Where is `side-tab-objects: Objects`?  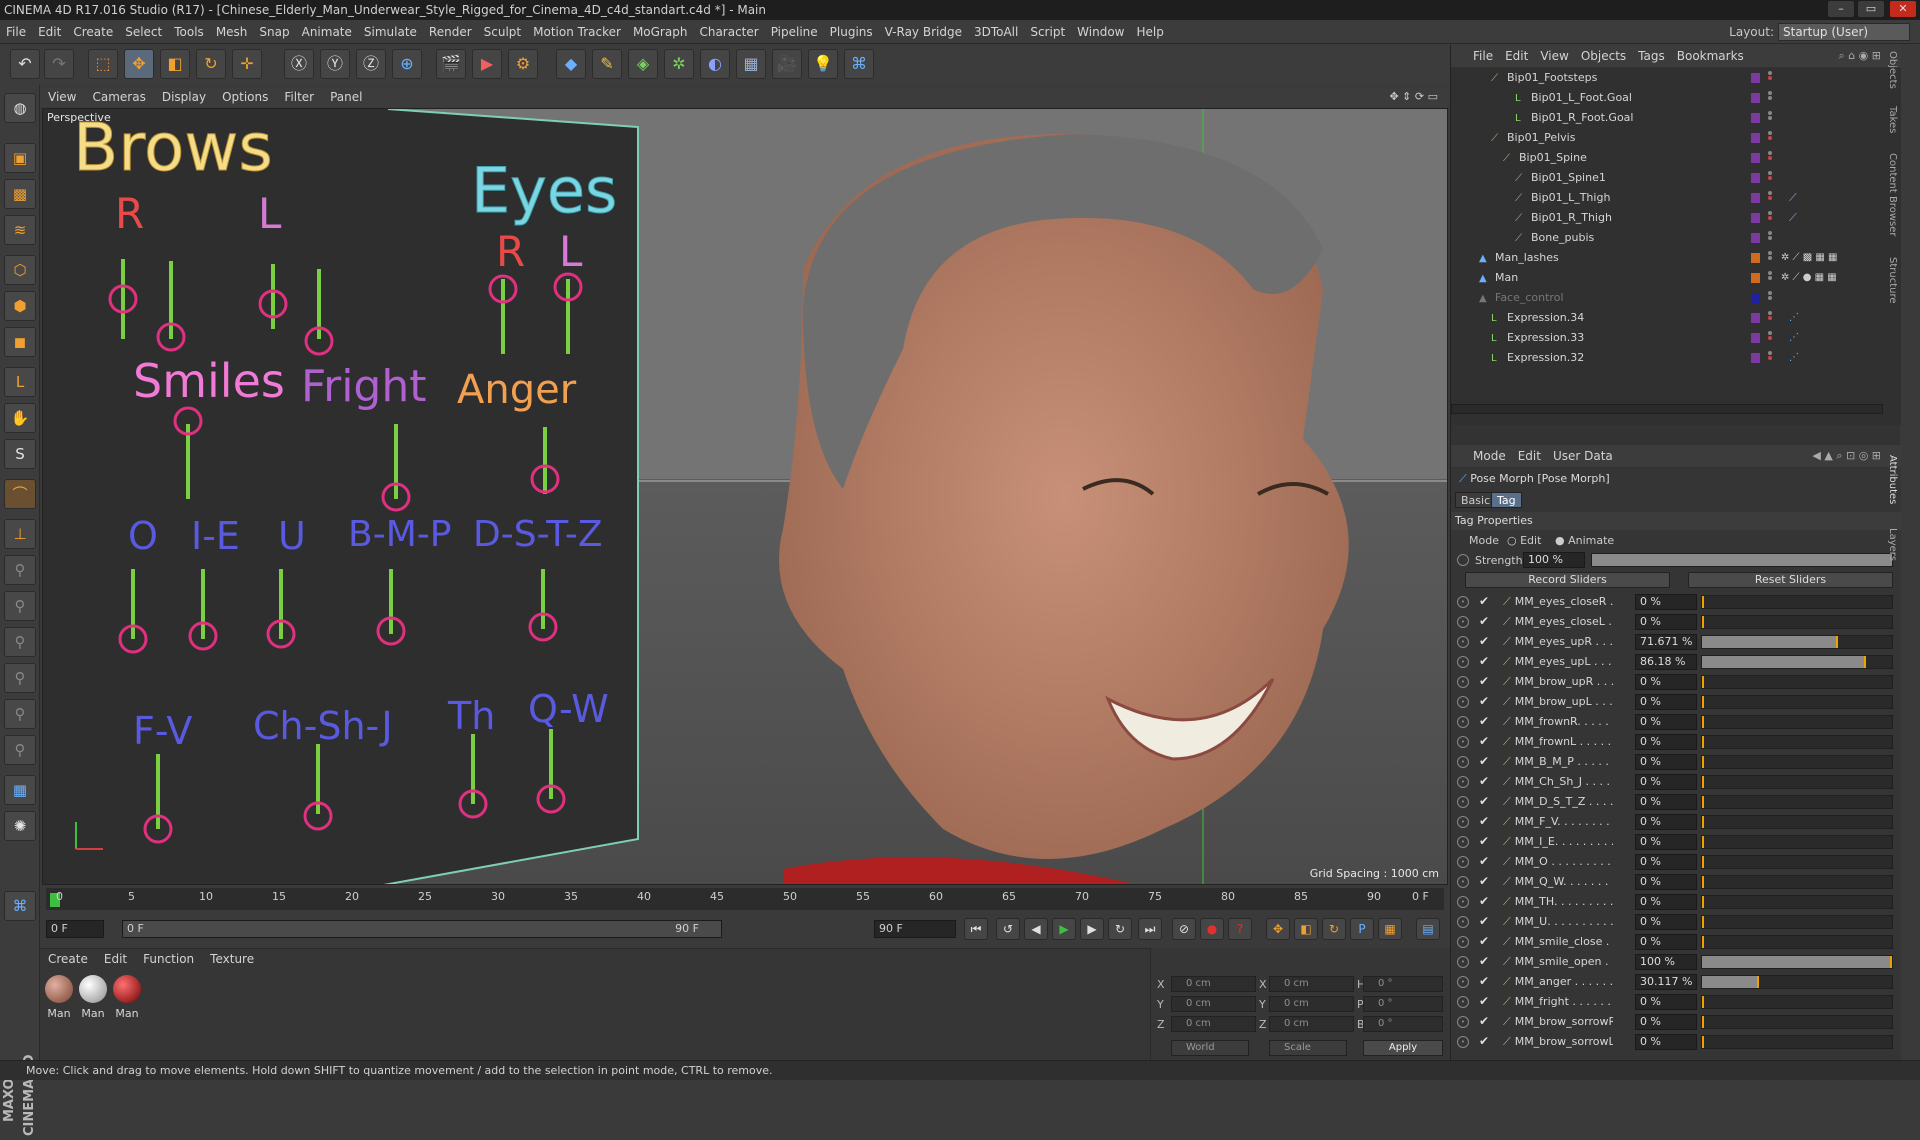
side-tab-objects: Objects is located at coordinates (1891, 70).